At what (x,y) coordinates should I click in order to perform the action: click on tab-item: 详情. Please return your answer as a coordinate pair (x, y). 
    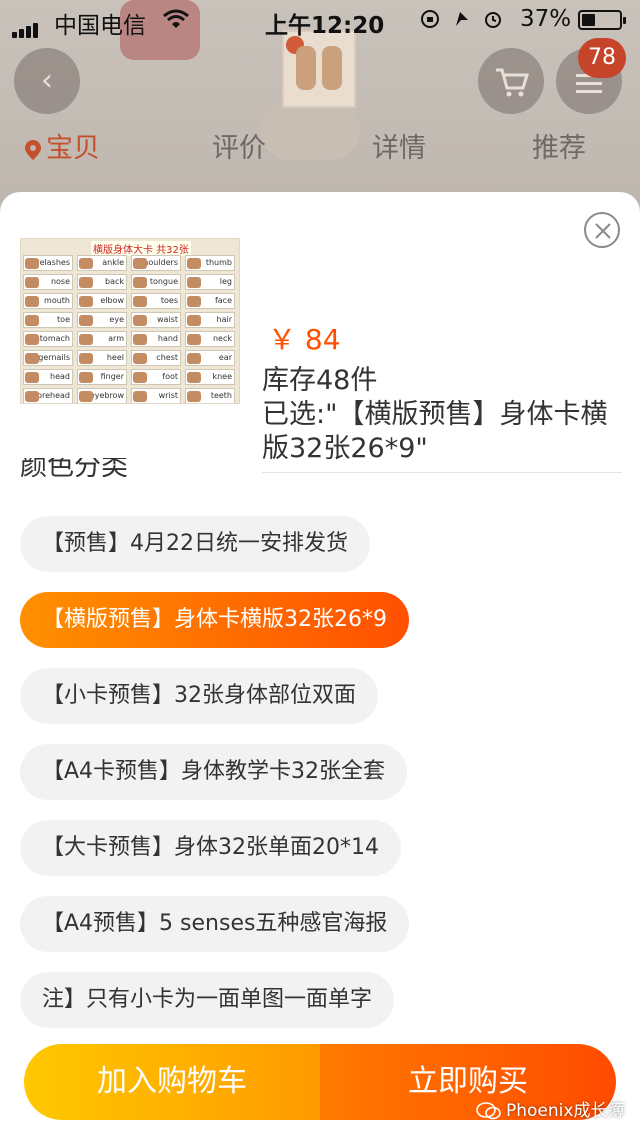
    Looking at the image, I should click on (399, 145).